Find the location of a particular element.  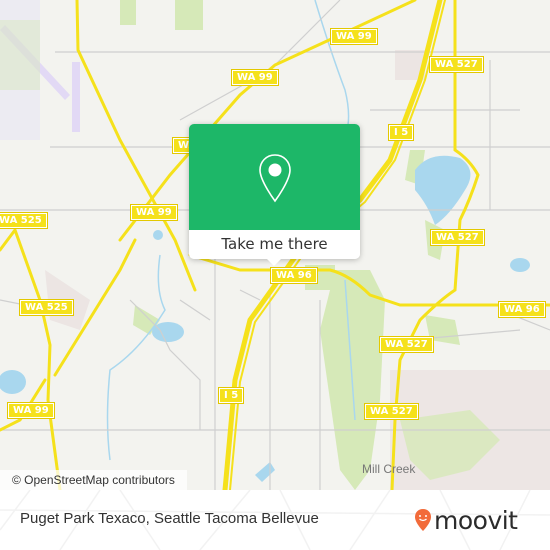

popup-header is located at coordinates (274, 177).